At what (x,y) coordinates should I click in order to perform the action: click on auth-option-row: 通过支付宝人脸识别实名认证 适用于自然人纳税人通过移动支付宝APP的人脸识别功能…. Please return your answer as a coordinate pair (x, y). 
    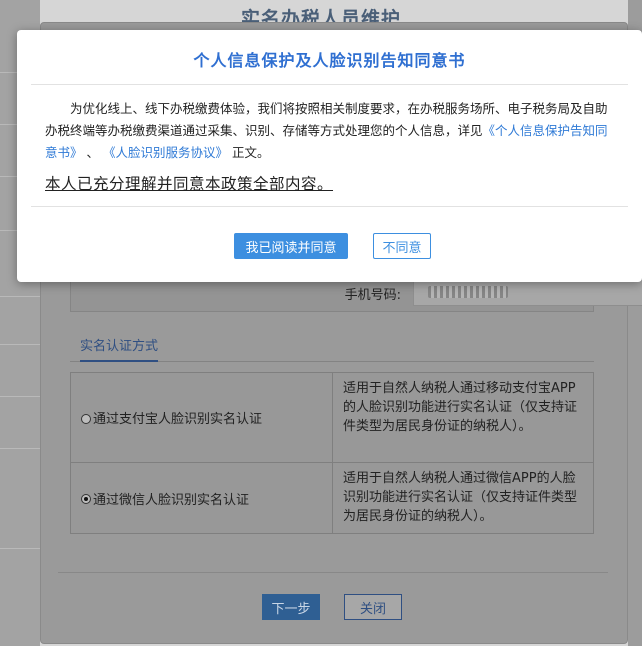
    Looking at the image, I should click on (332, 418).